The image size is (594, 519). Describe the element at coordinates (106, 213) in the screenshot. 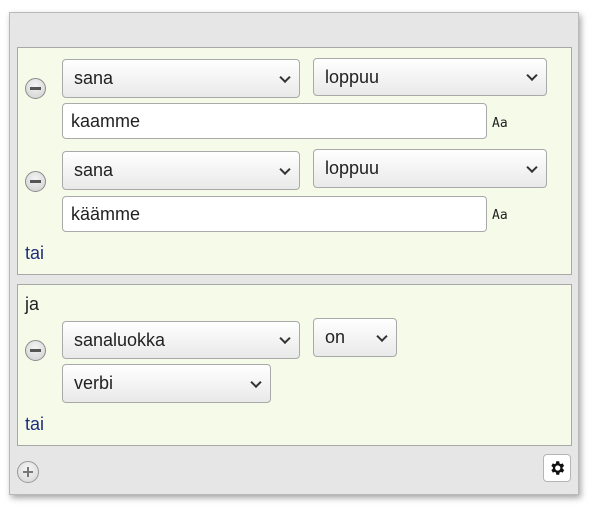

I see `value-input-text: käämme` at that location.